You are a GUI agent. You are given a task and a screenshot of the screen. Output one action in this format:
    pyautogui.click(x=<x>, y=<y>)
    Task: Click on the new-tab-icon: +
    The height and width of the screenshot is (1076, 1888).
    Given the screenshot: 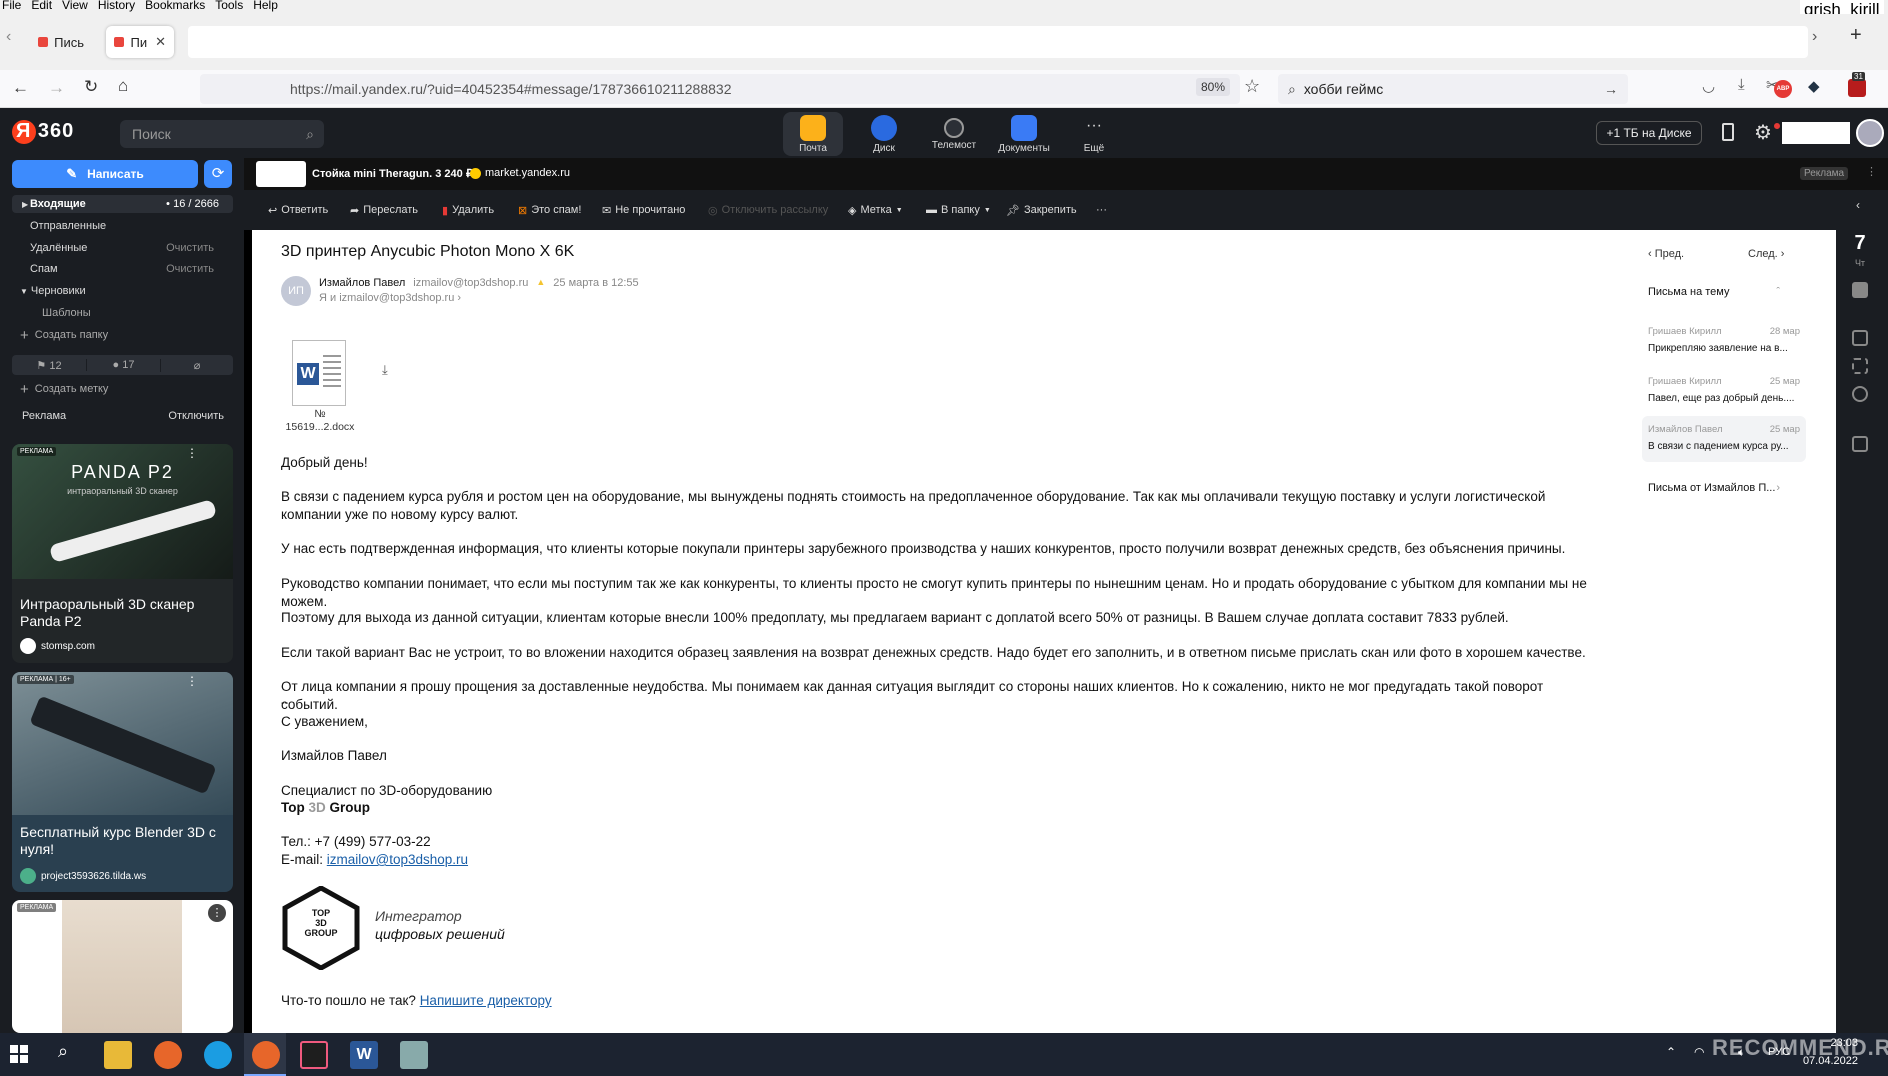 What is the action you would take?
    pyautogui.click(x=1856, y=35)
    